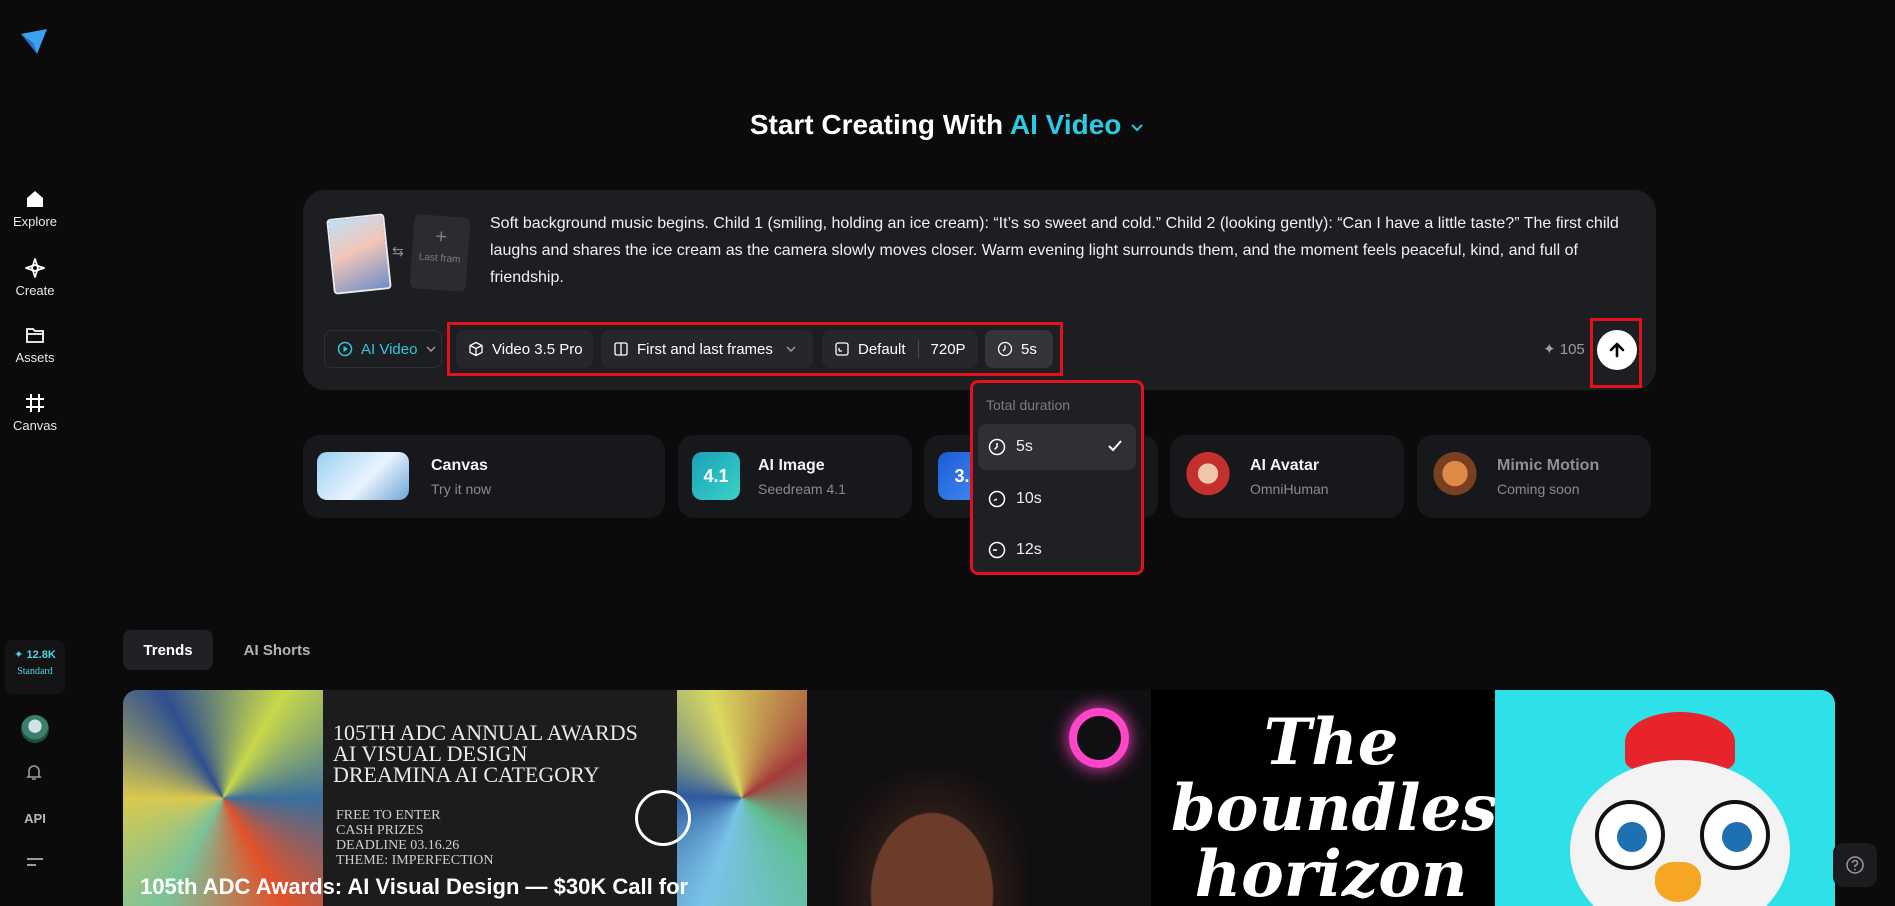  What do you see at coordinates (466, 774) in the screenshot?
I see `award-heading-line: DREAMINA AI CATEGORY` at bounding box center [466, 774].